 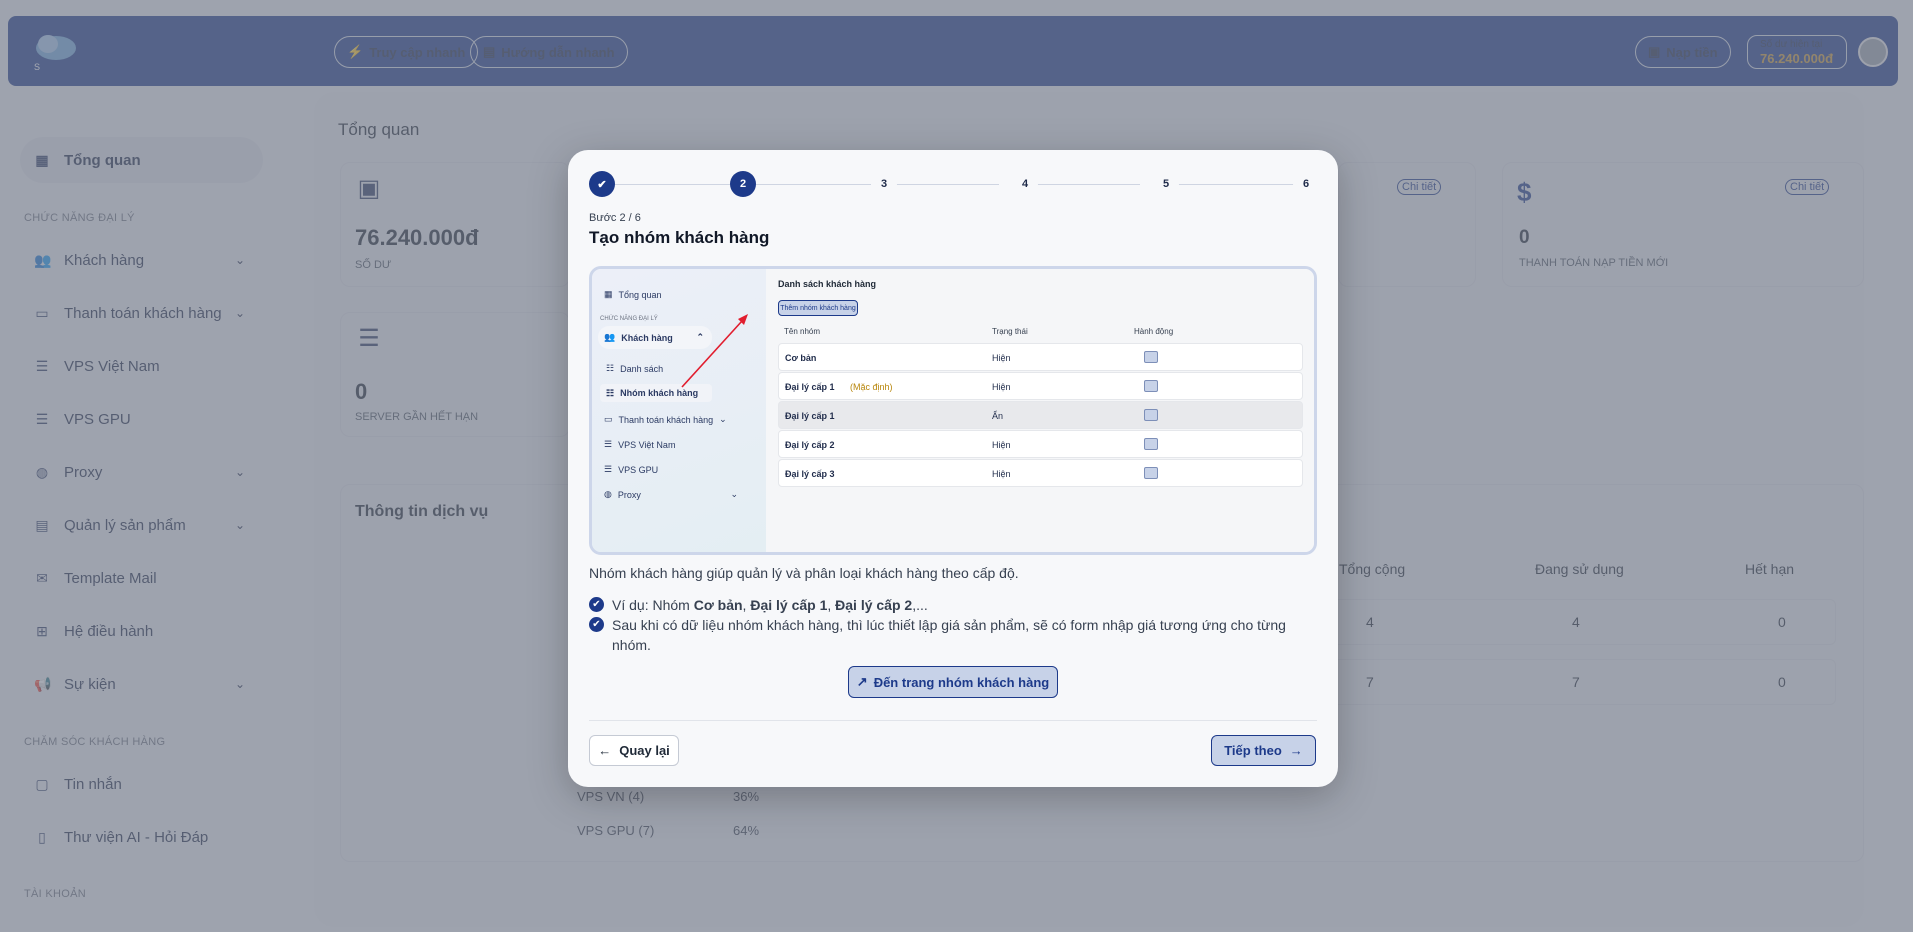 What do you see at coordinates (679, 237) in the screenshot?
I see `modal-title: Tạo nhóm khách hàng` at bounding box center [679, 237].